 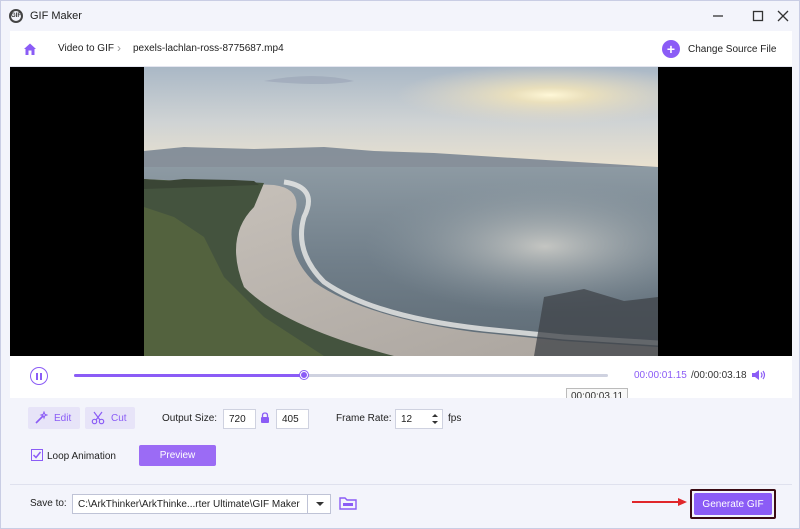 I want to click on volume-button, so click(x=759, y=376).